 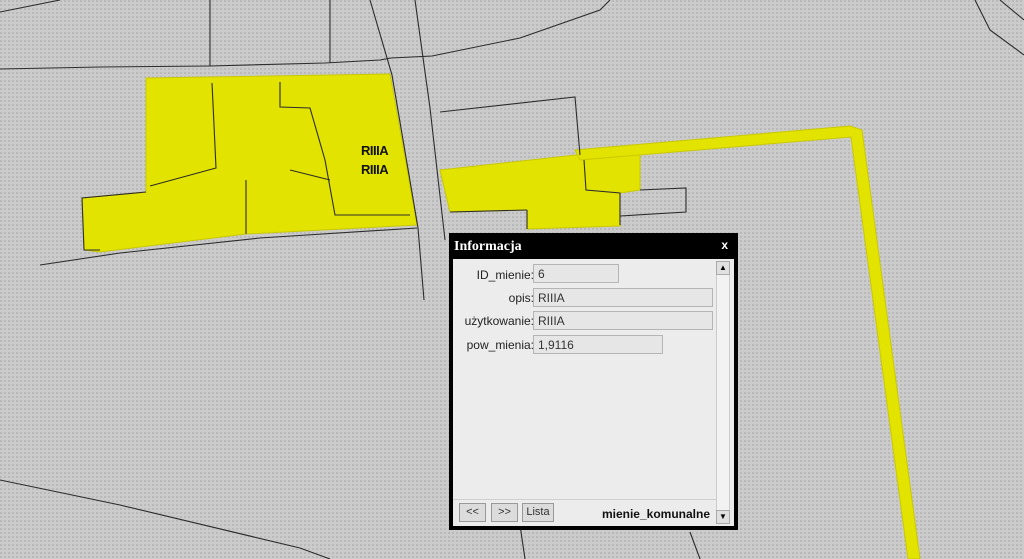 What do you see at coordinates (655, 514) in the screenshot?
I see `layer-name: mienie_komunalne` at bounding box center [655, 514].